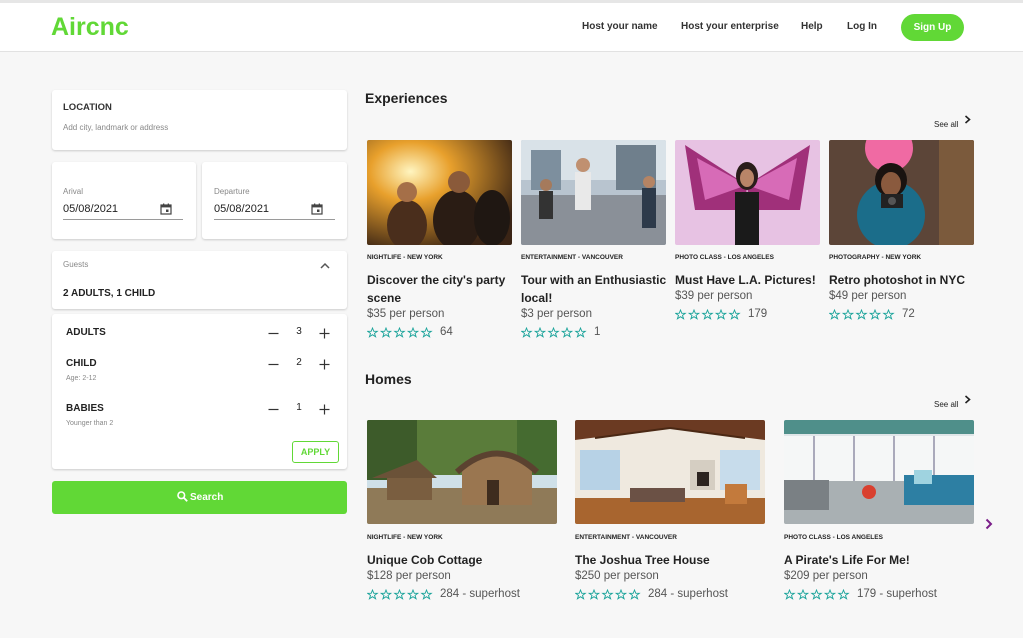 The image size is (1023, 638). Describe the element at coordinates (199, 280) in the screenshot. I see `guests-dropdown: Guests 2 ADULTS, 1 CHILD` at that location.